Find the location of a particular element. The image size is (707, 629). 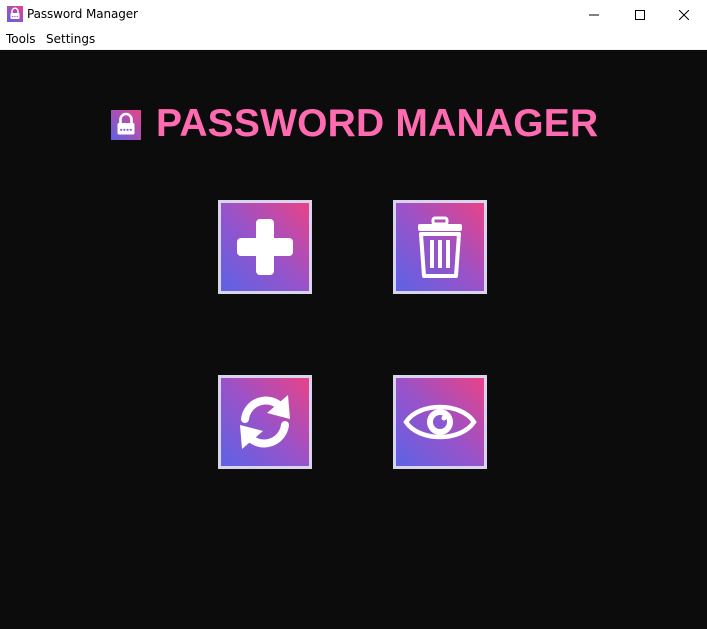

close-icon is located at coordinates (684, 14).